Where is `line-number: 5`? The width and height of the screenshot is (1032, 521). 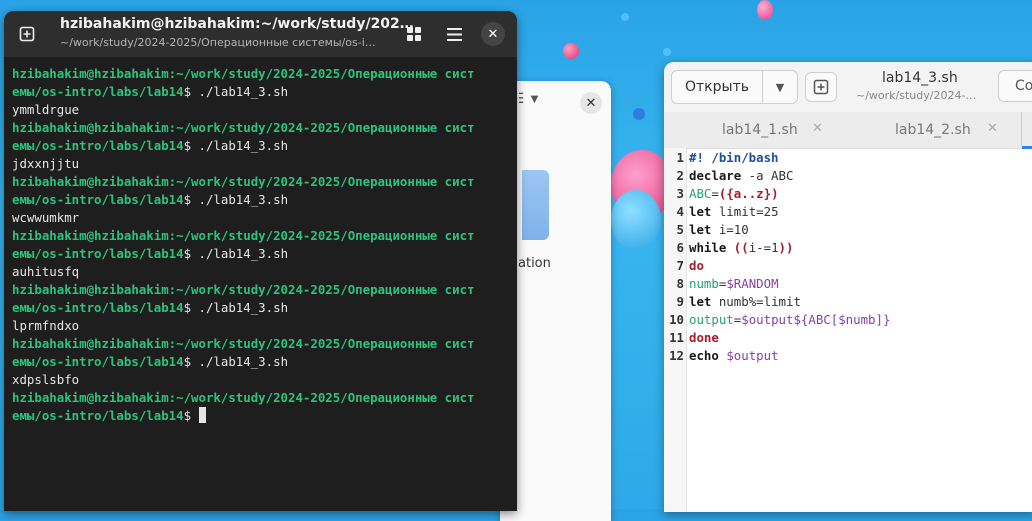
line-number: 5 is located at coordinates (680, 229).